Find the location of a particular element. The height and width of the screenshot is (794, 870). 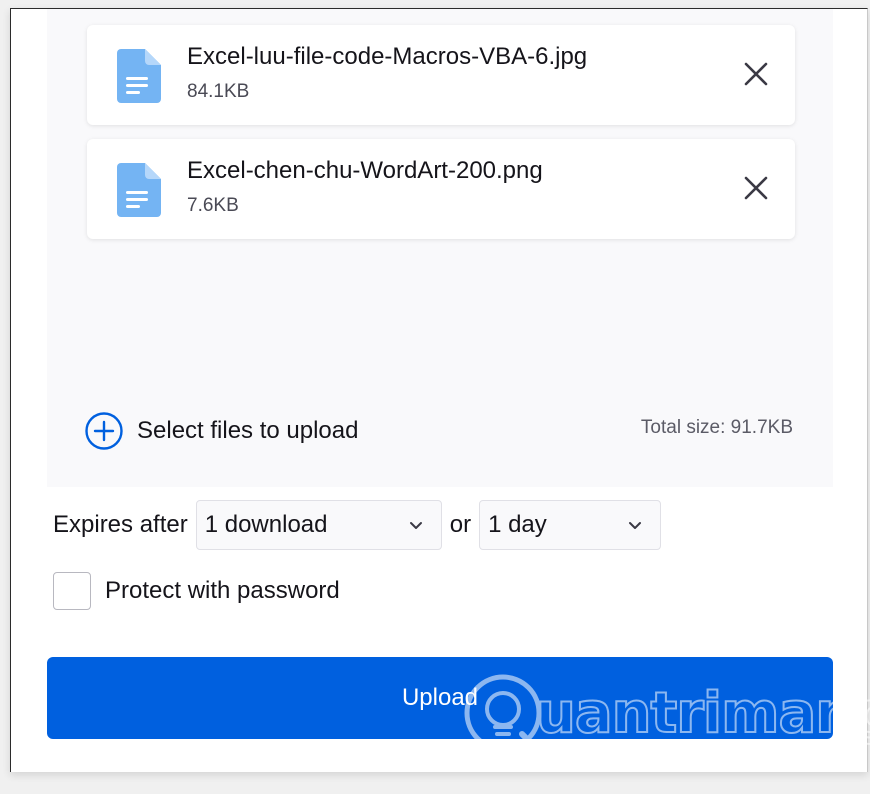

password-option: Protect with password is located at coordinates (196, 591).